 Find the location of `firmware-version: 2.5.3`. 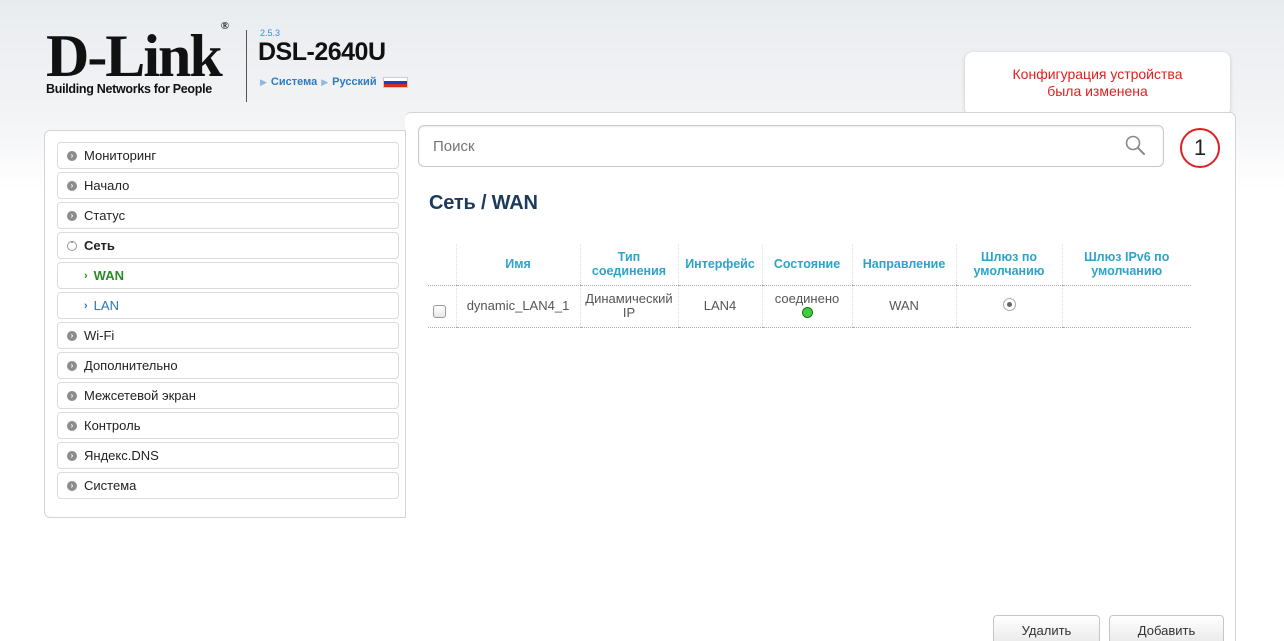

firmware-version: 2.5.3 is located at coordinates (270, 33).